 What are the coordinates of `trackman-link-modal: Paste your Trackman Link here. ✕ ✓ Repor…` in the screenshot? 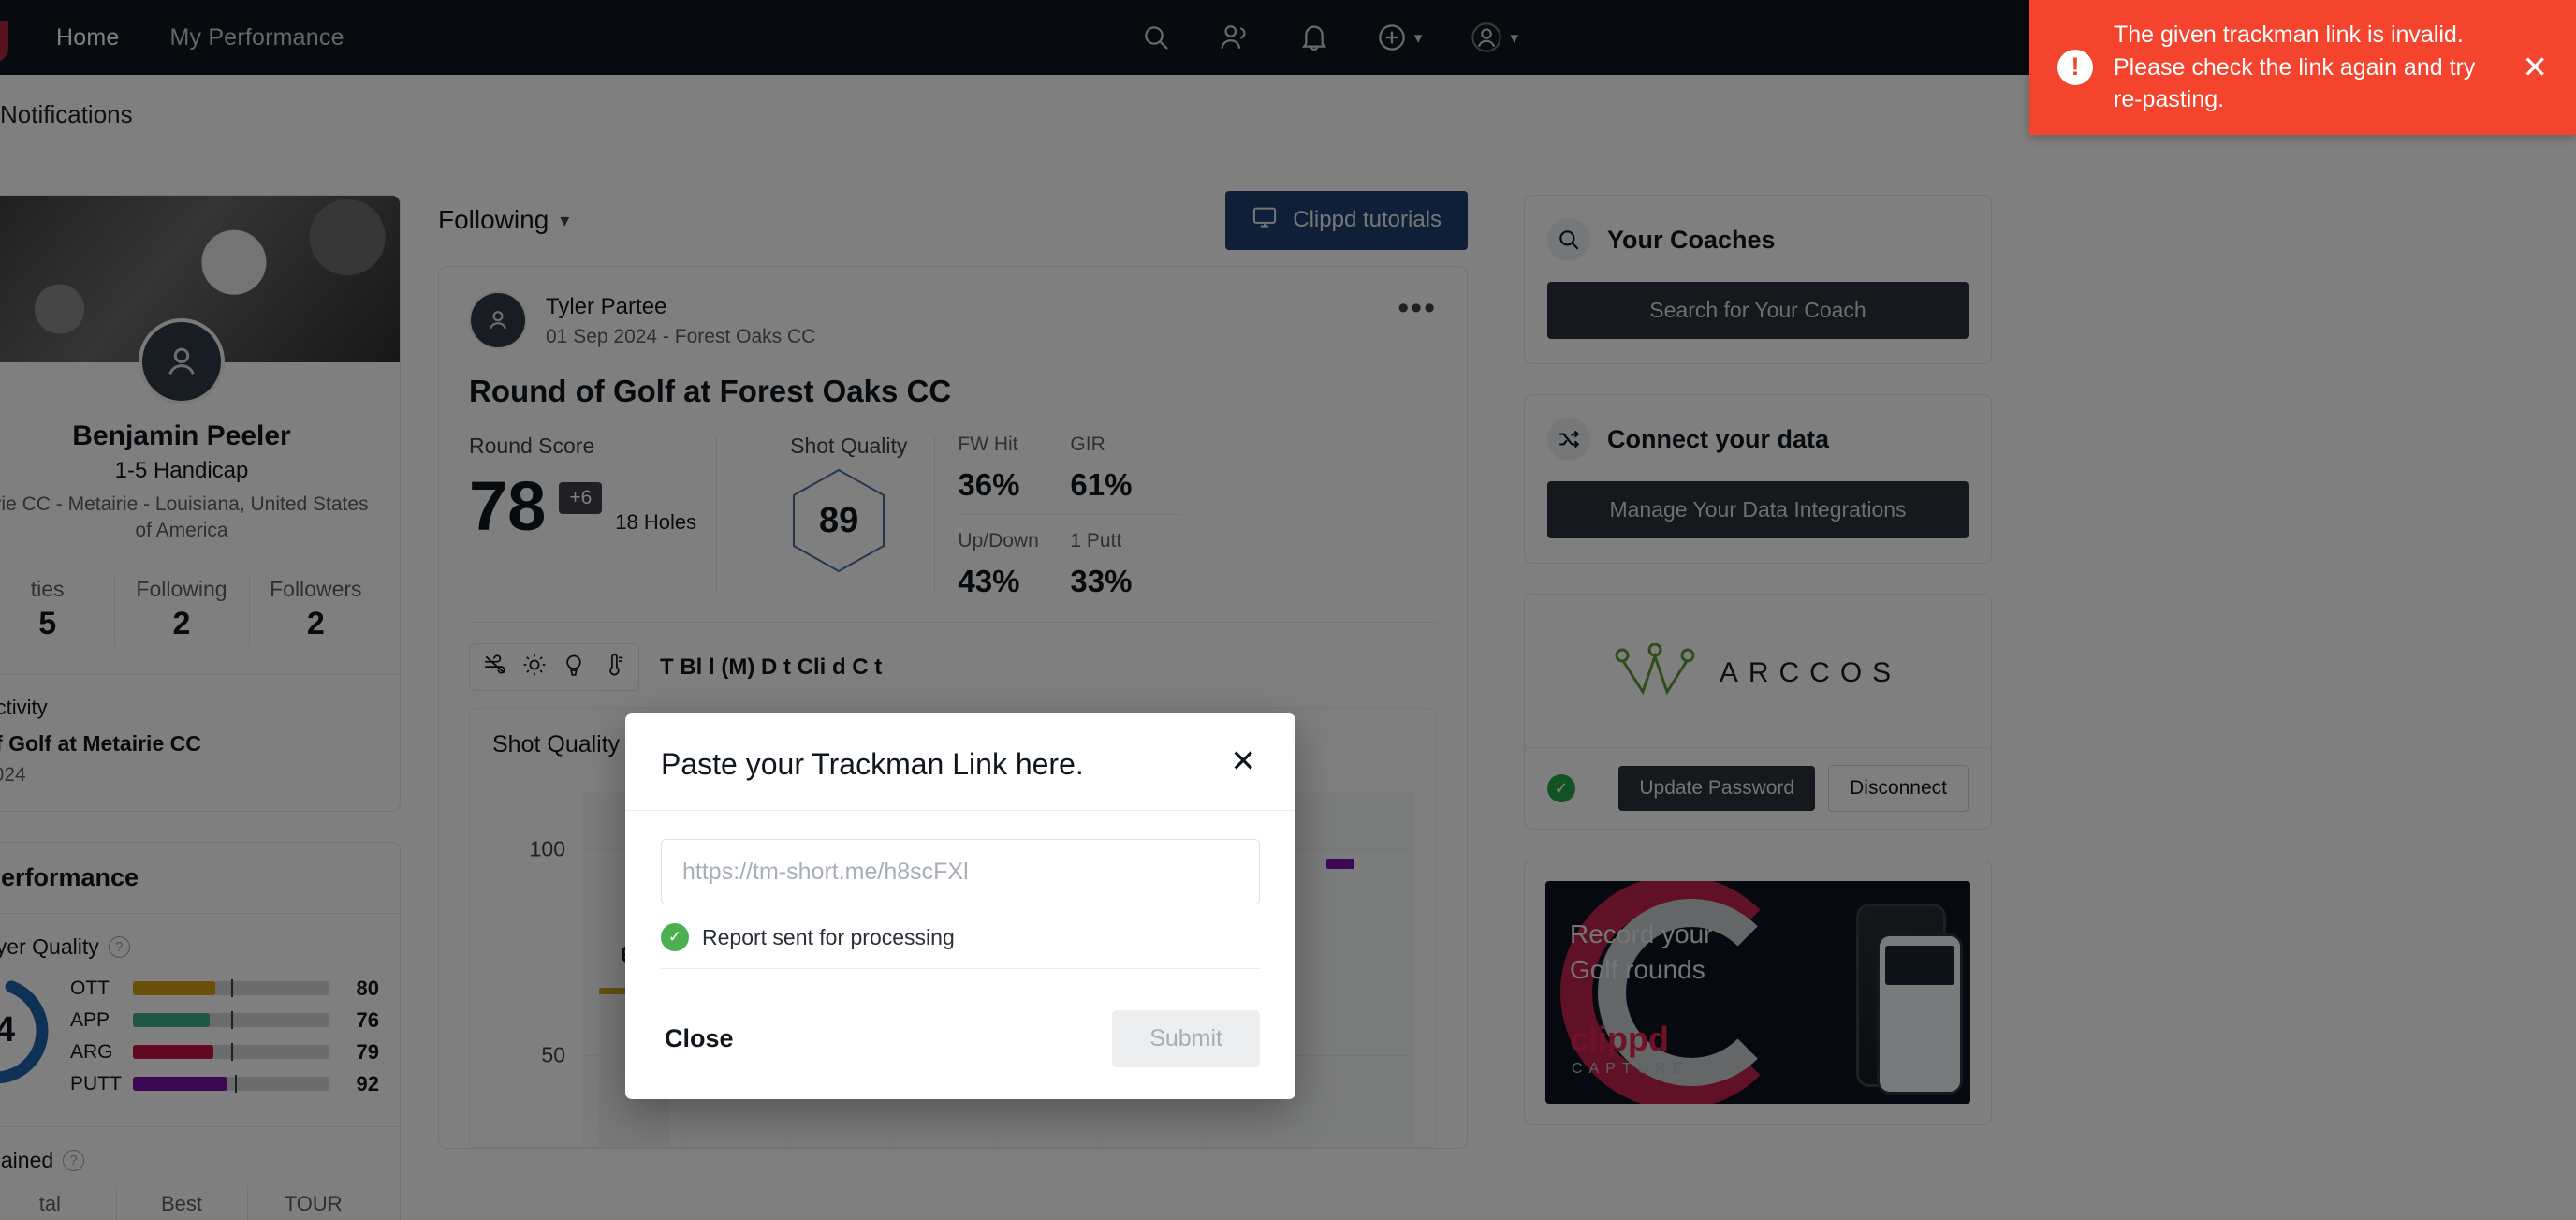 It's located at (960, 906).